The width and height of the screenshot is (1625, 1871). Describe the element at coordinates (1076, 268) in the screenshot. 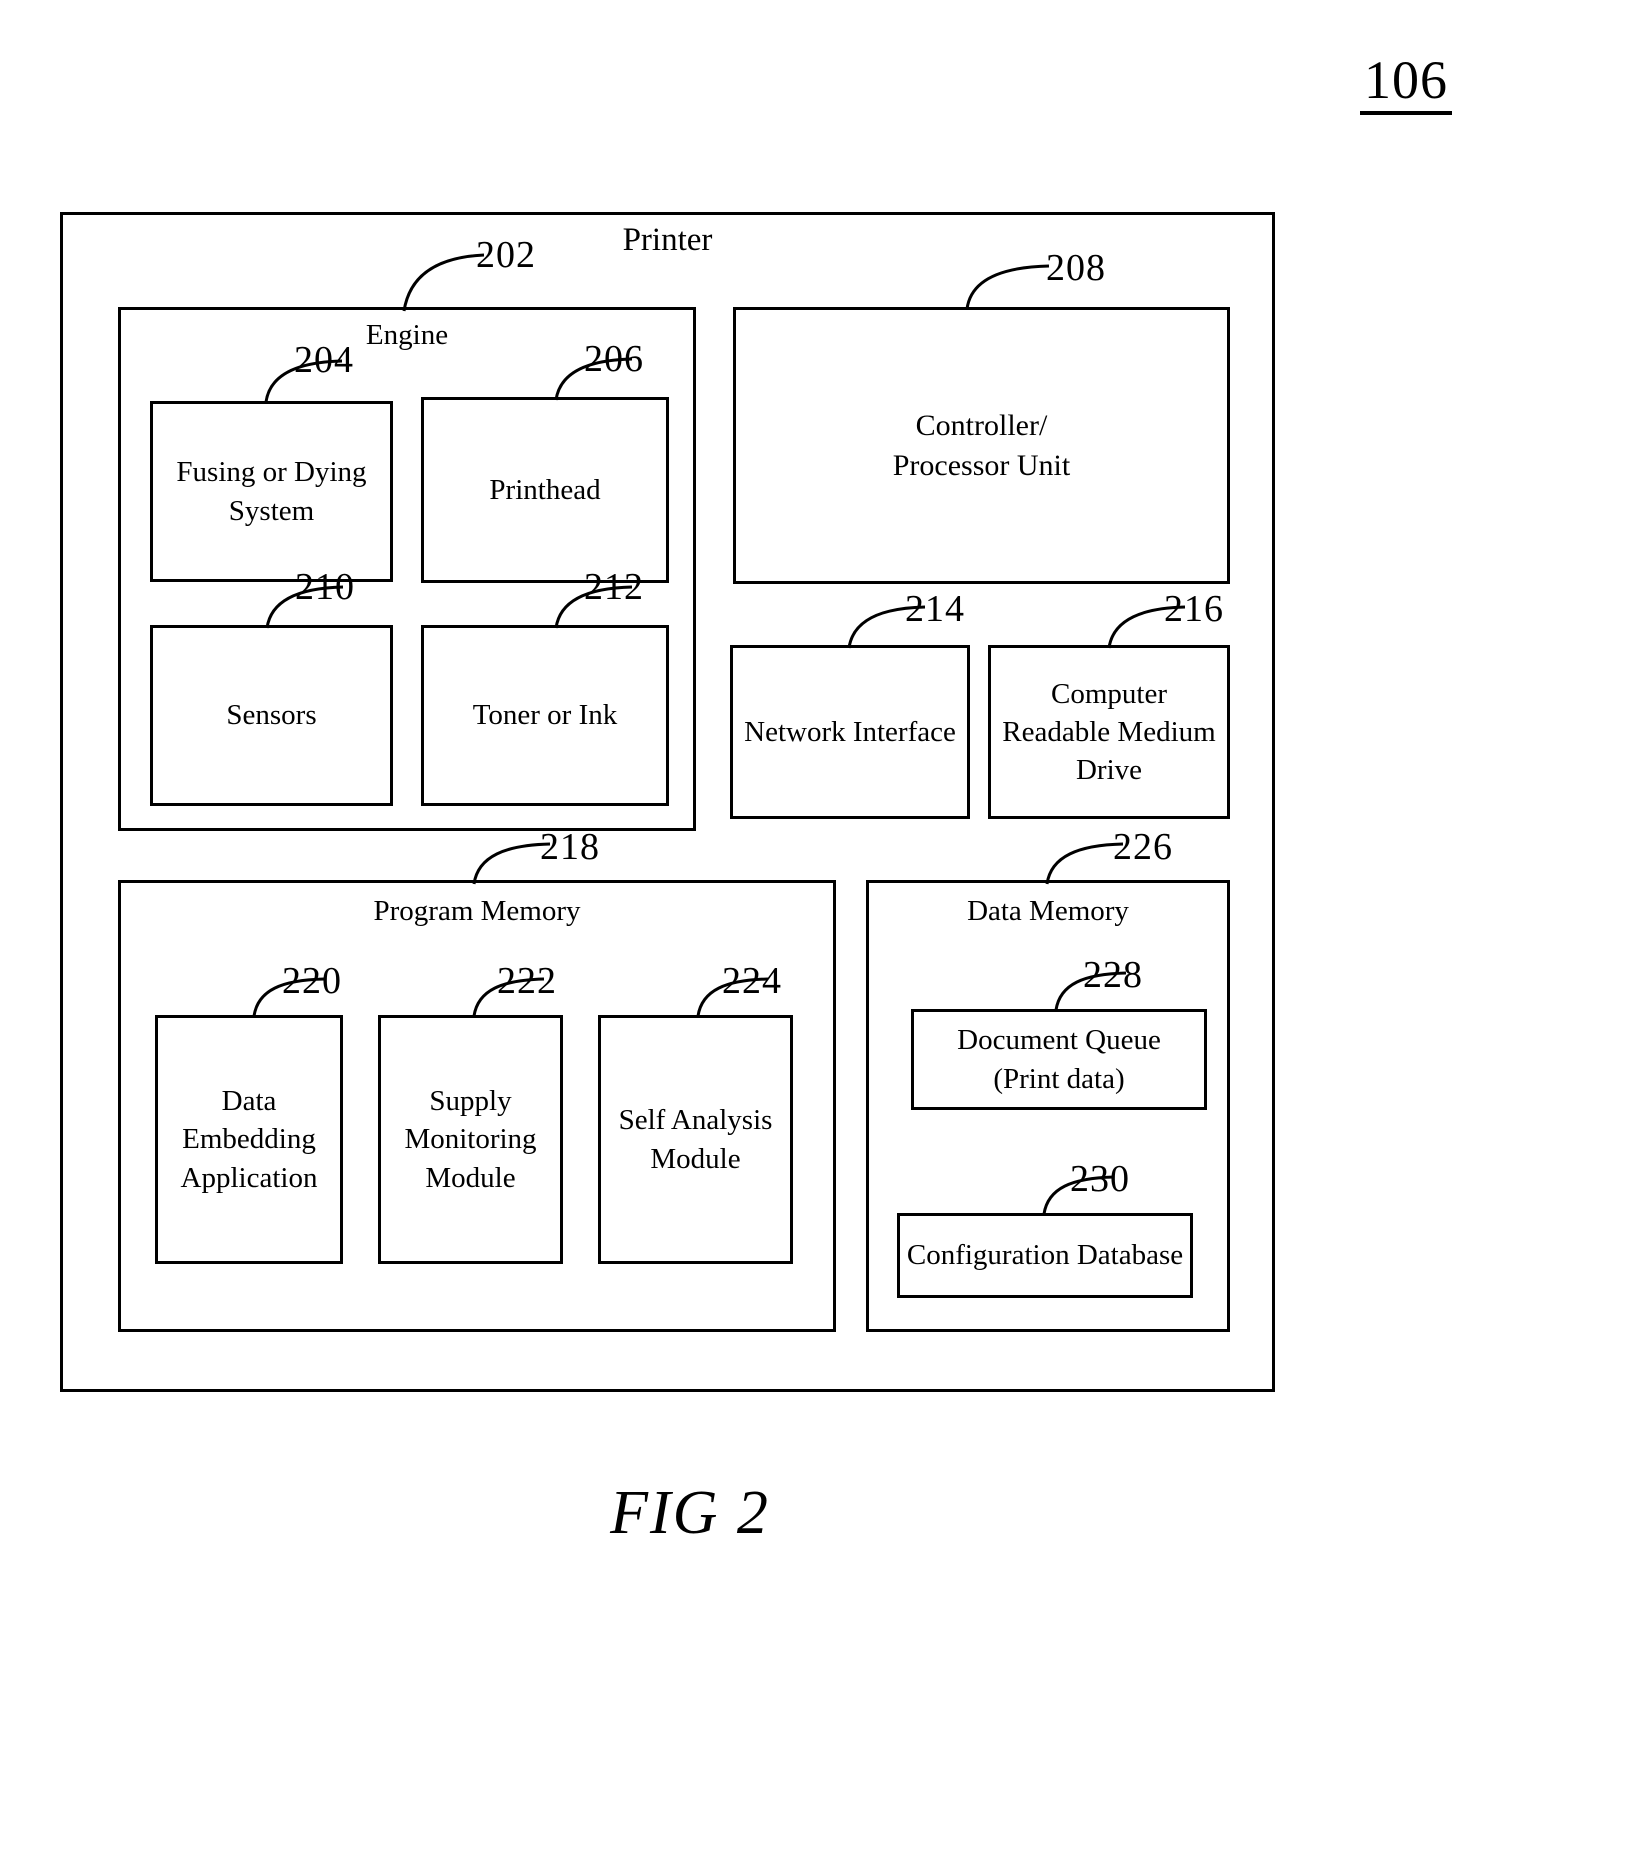

I see `reference-numeral-208: 208` at that location.